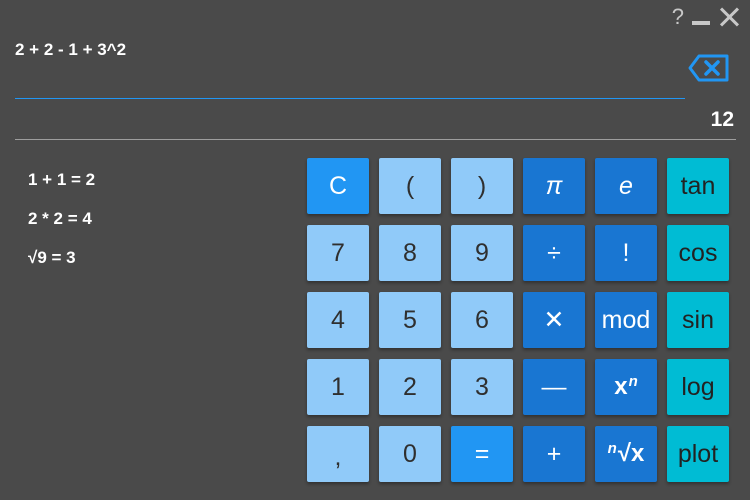 The height and width of the screenshot is (500, 750). I want to click on digit-0-button: 0, so click(410, 454).